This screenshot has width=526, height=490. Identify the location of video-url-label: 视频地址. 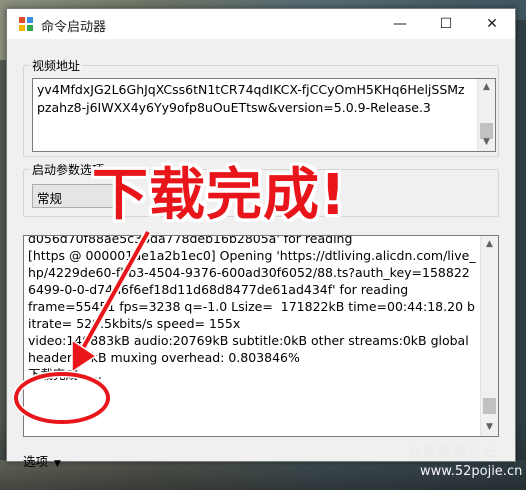
(56, 65).